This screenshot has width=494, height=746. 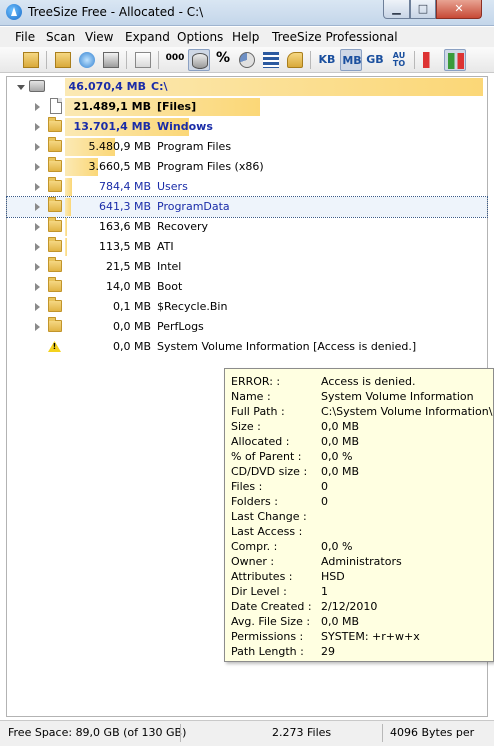 I want to click on tree-row: 0,1 MB $Recycle.Bin, so click(x=247, y=307).